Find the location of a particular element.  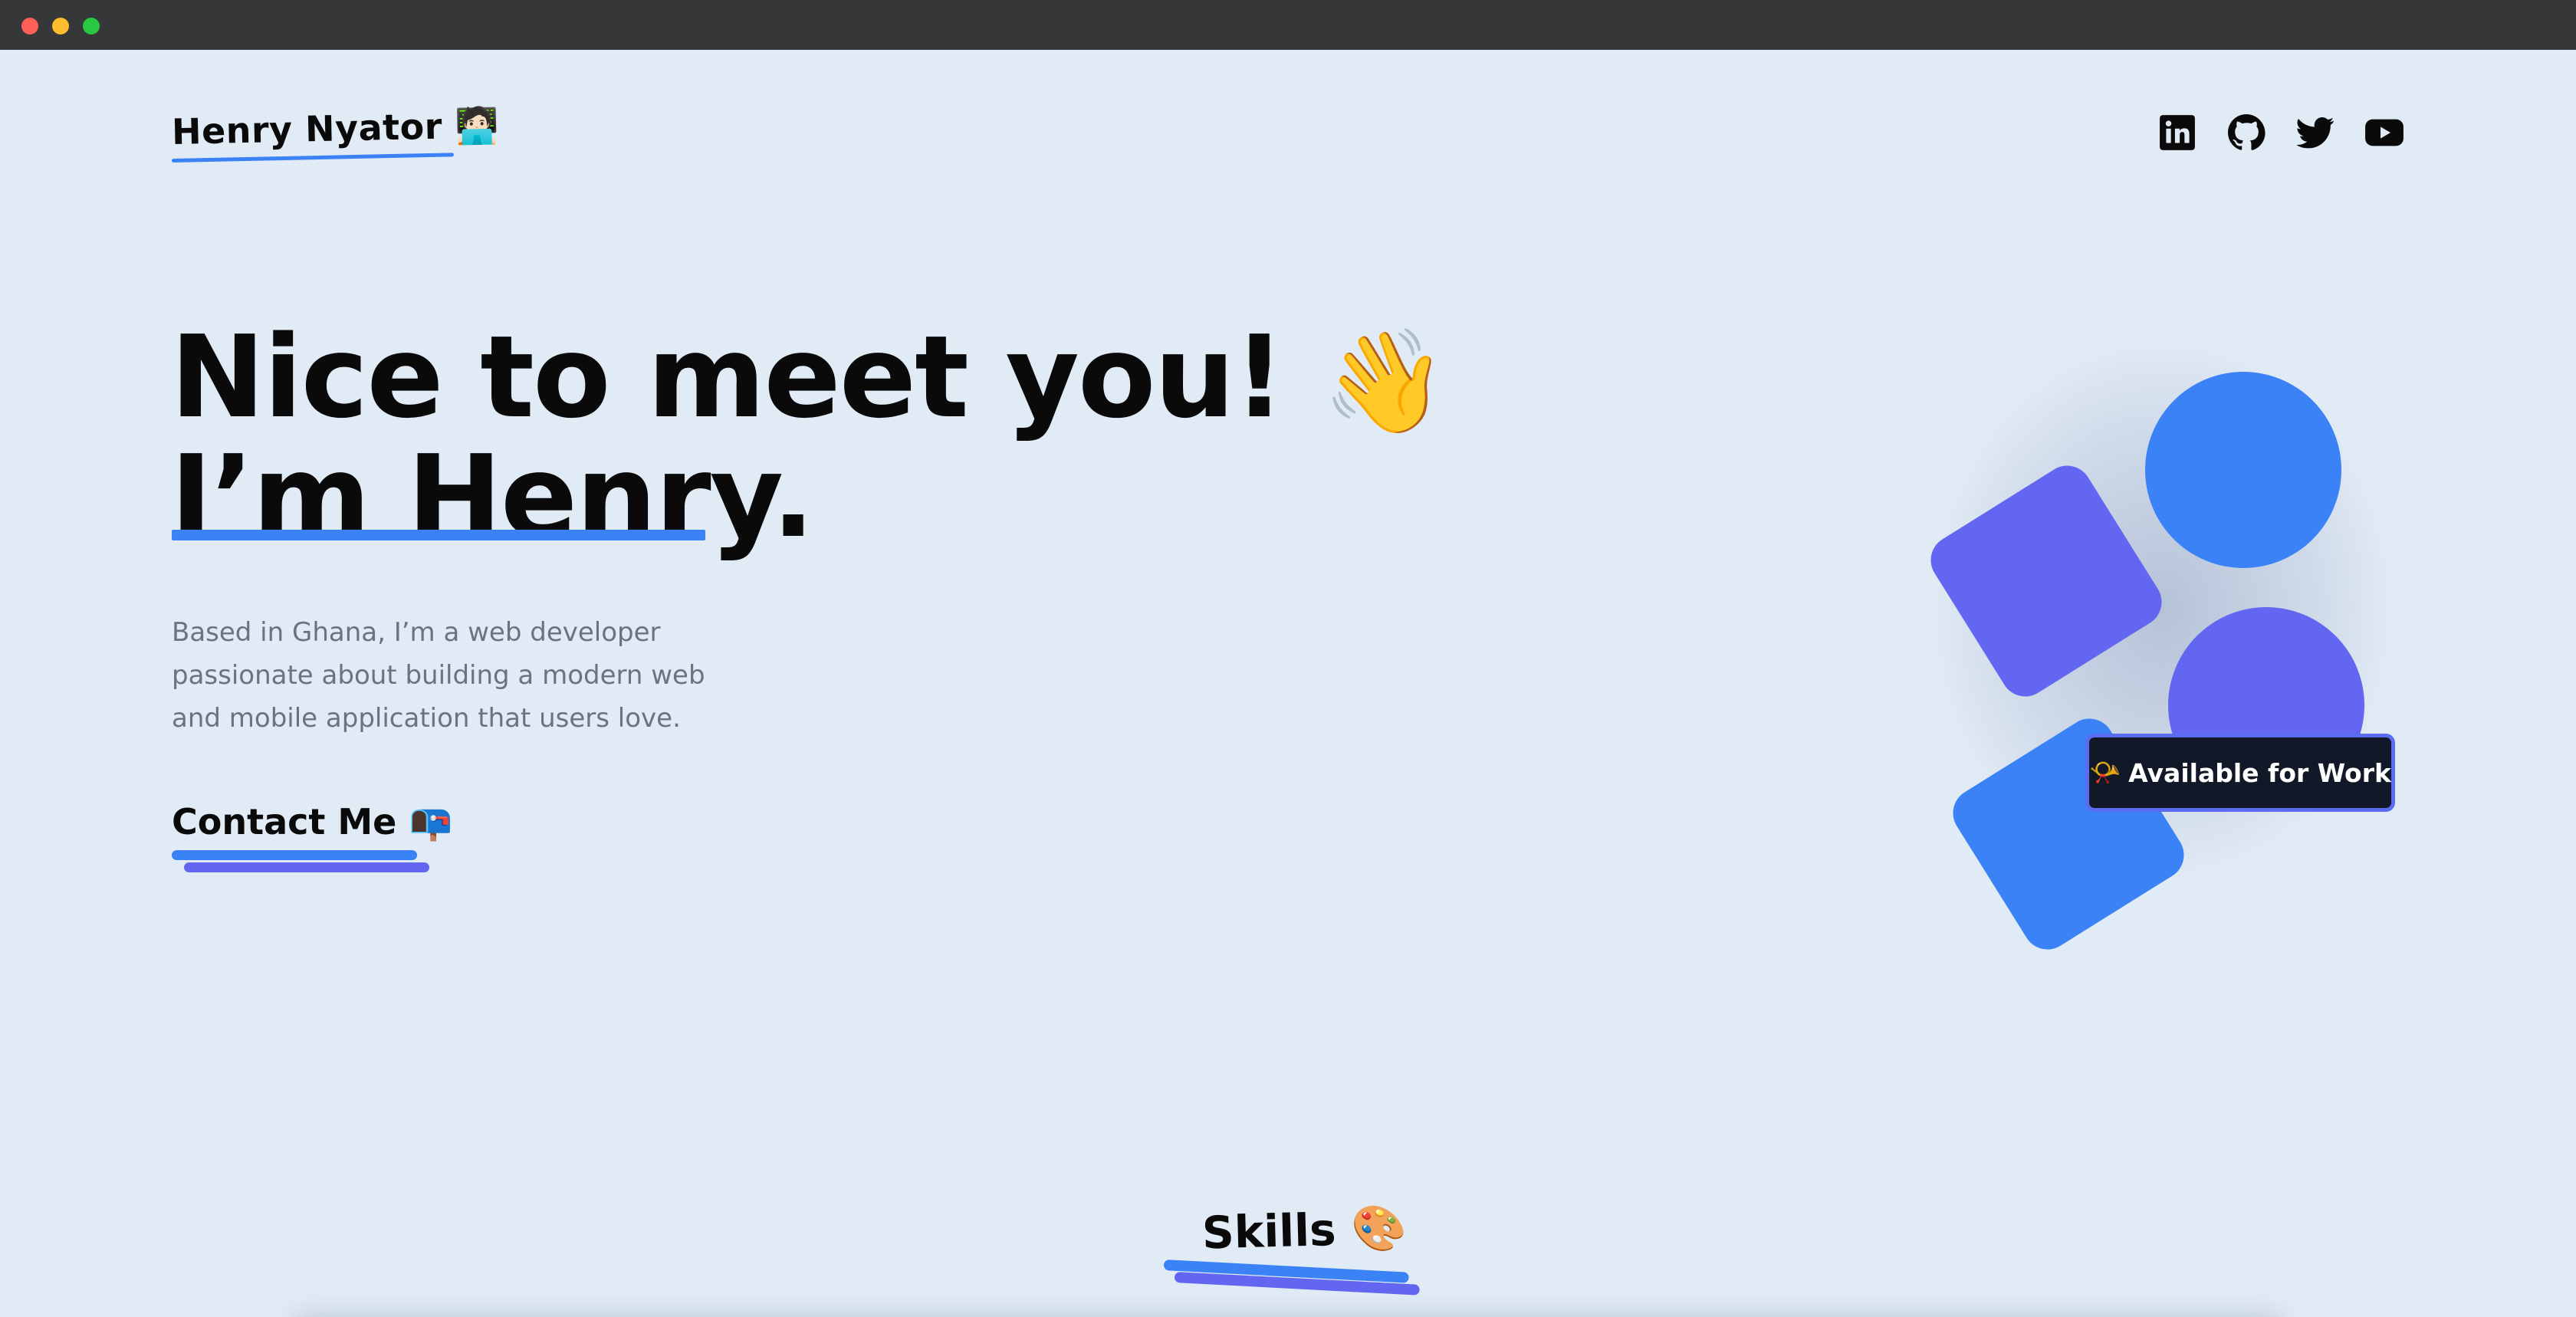

hero-heading: Nice to meet you! 👋 I’m Henry. is located at coordinates (808, 437).